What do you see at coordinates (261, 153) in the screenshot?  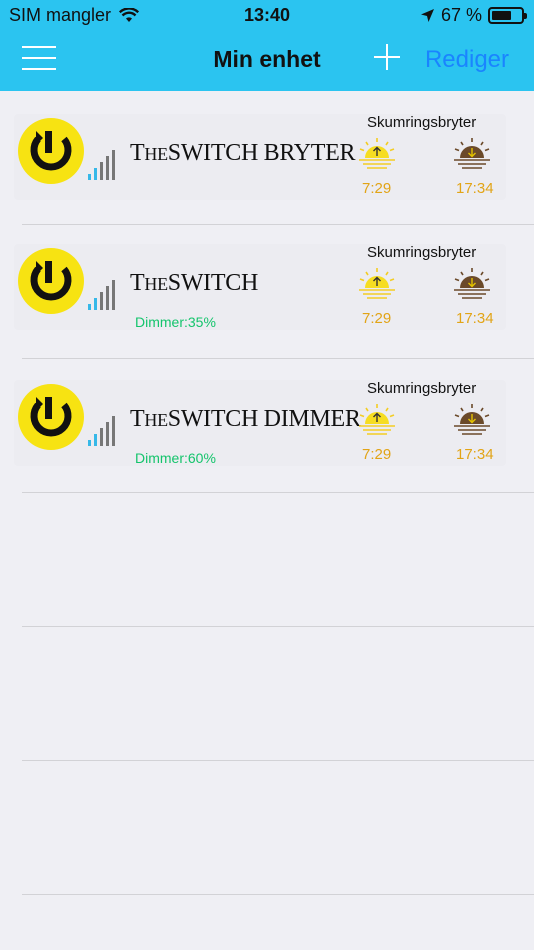 I see `device-name-rest: SWITCH BRYTER` at bounding box center [261, 153].